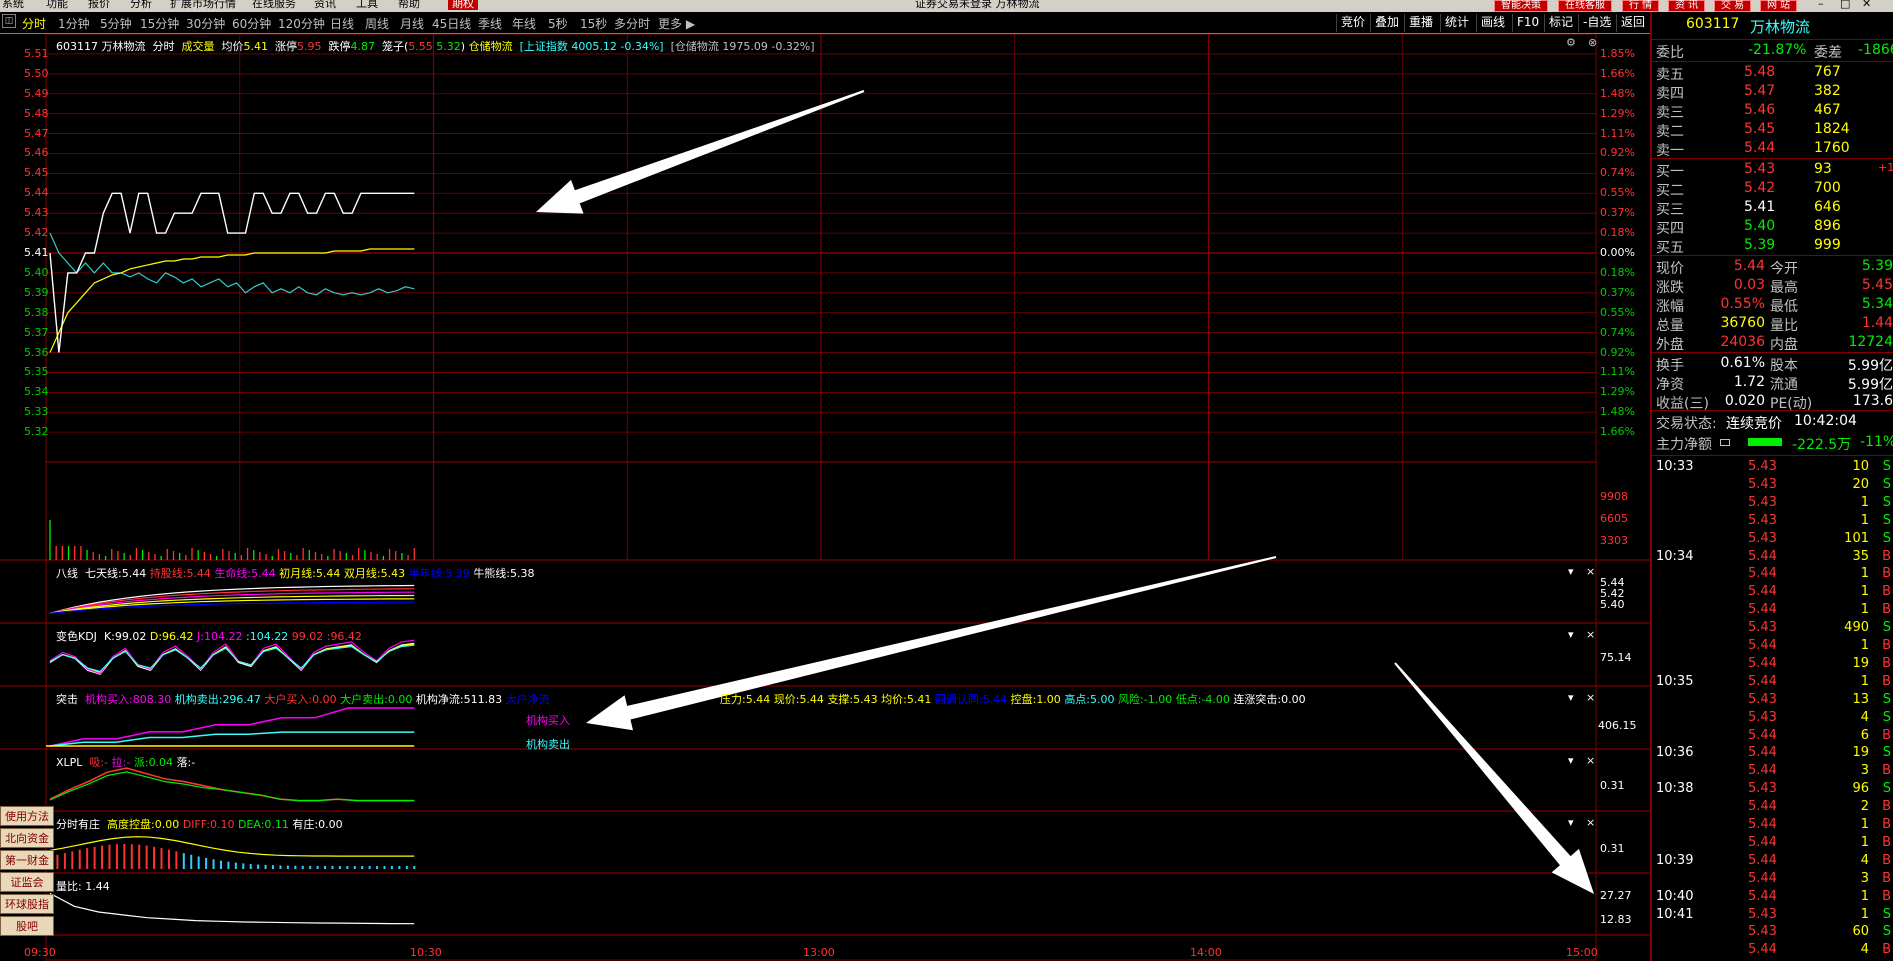  Describe the element at coordinates (27, 926) in the screenshot. I see `side-forum-button: 股吧` at that location.